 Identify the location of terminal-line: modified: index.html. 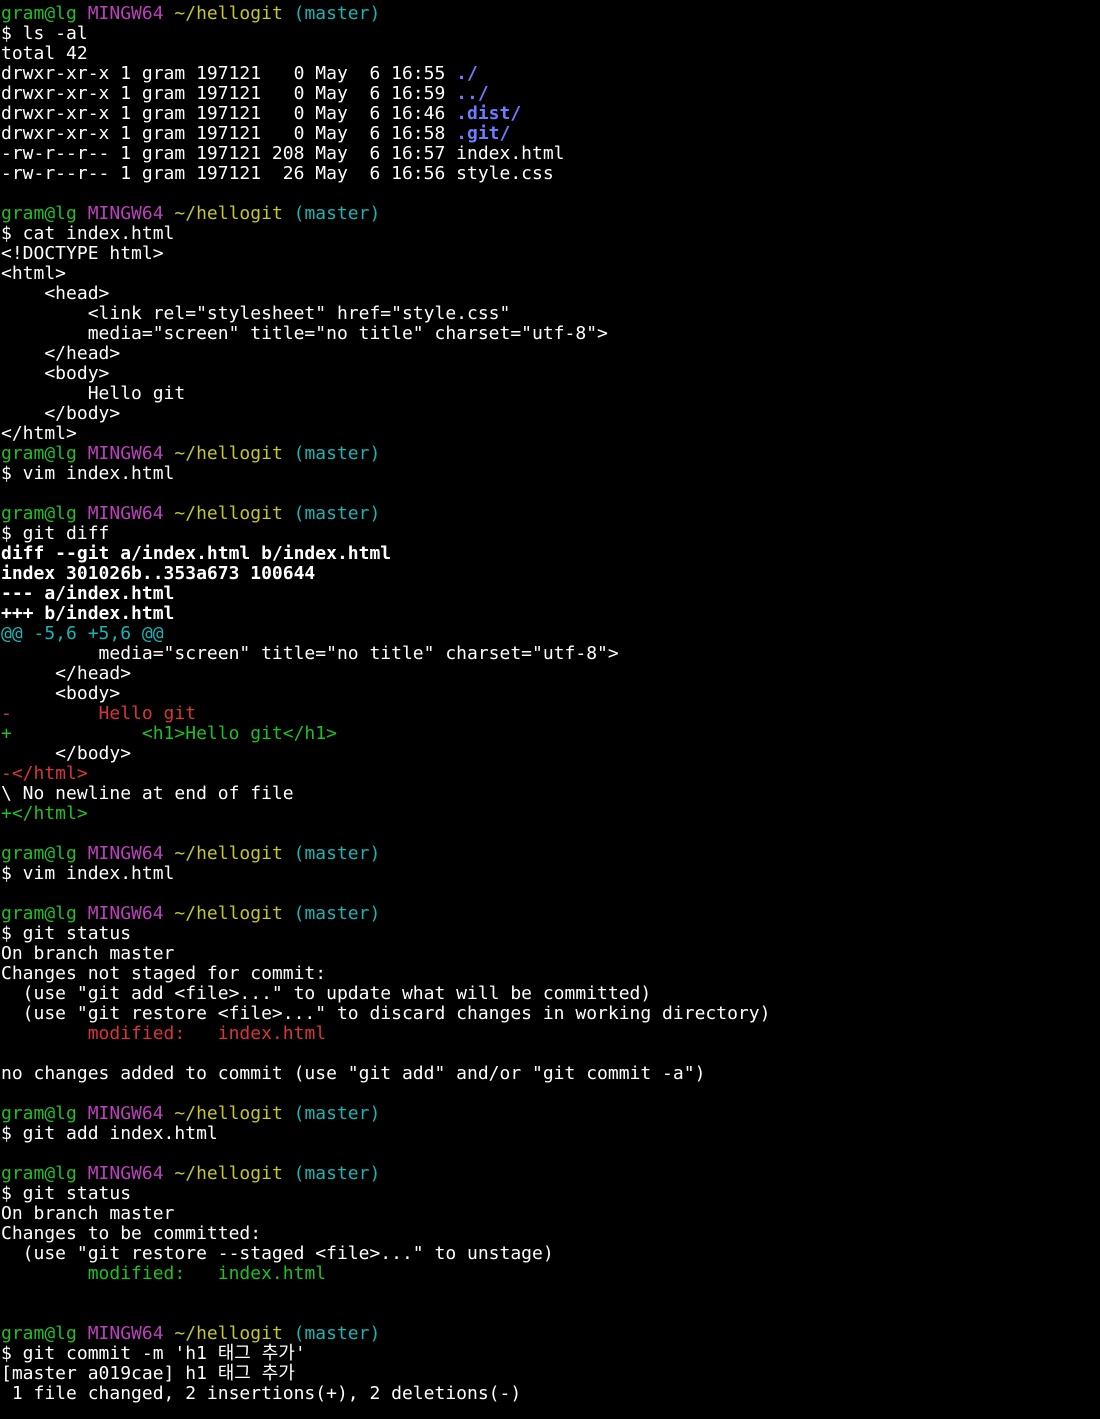
(550, 1274).